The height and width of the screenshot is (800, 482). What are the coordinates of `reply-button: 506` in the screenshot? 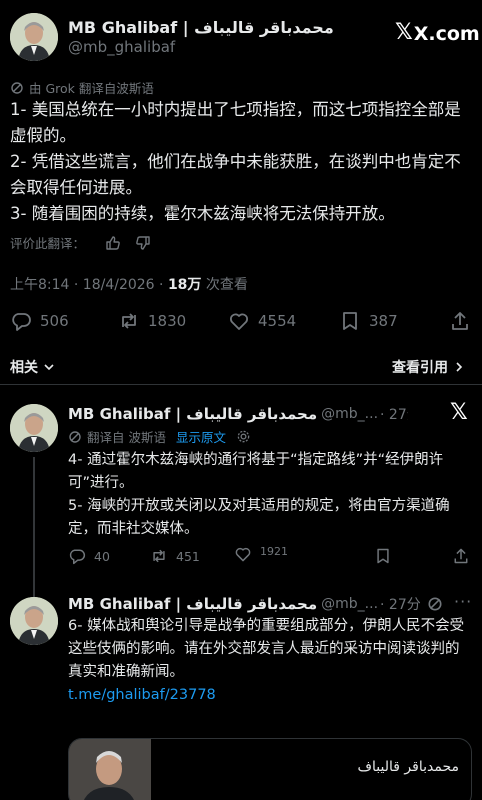 It's located at (39, 321).